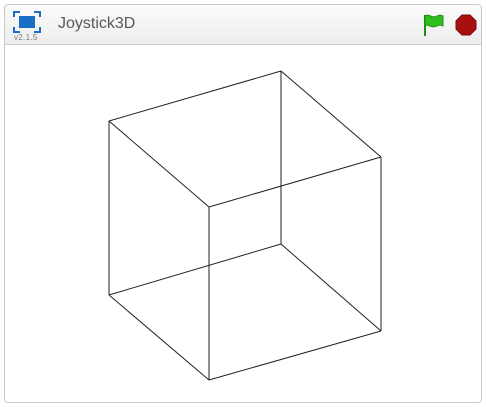 The image size is (486, 407). Describe the element at coordinates (243, 25) in the screenshot. I see `player-header: v2.1.5 Joystick3D` at that location.